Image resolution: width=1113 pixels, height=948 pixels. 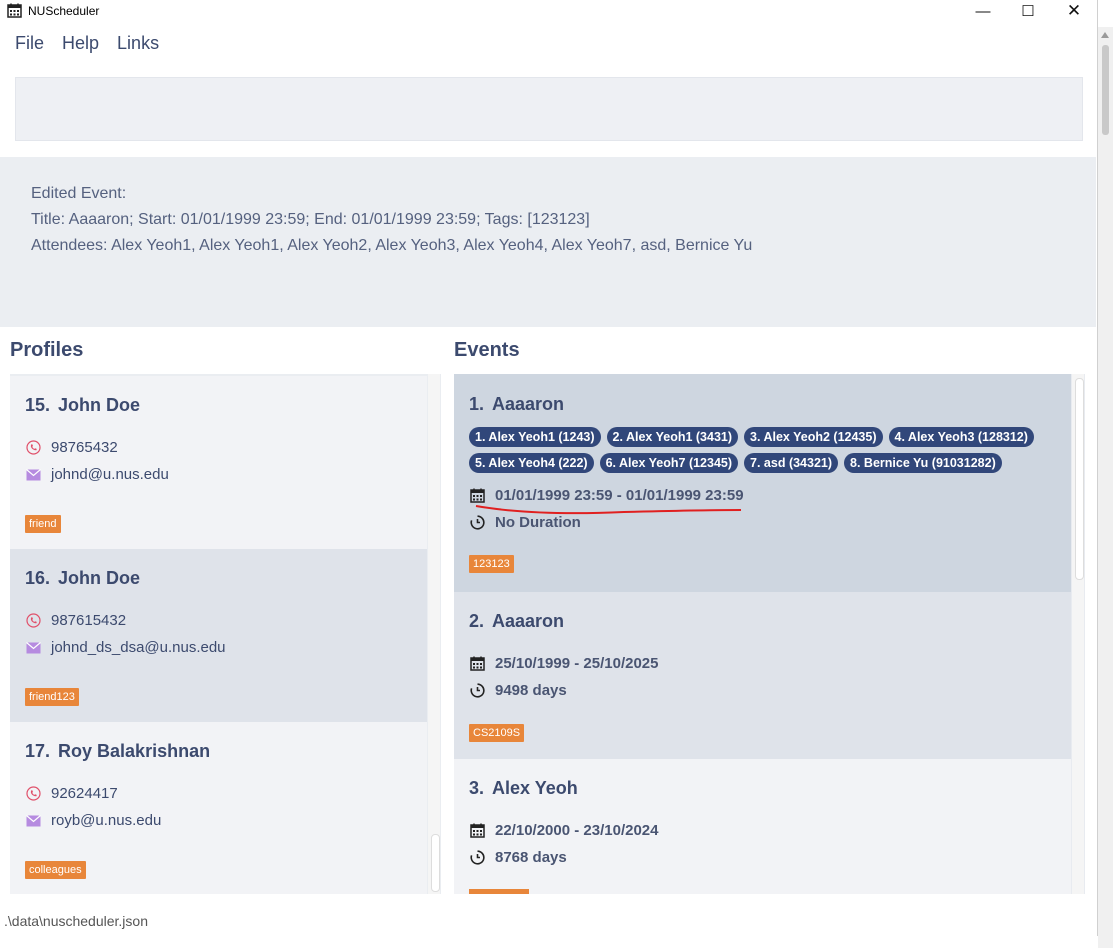 I want to click on result-line: Edited Event:, so click(x=79, y=193).